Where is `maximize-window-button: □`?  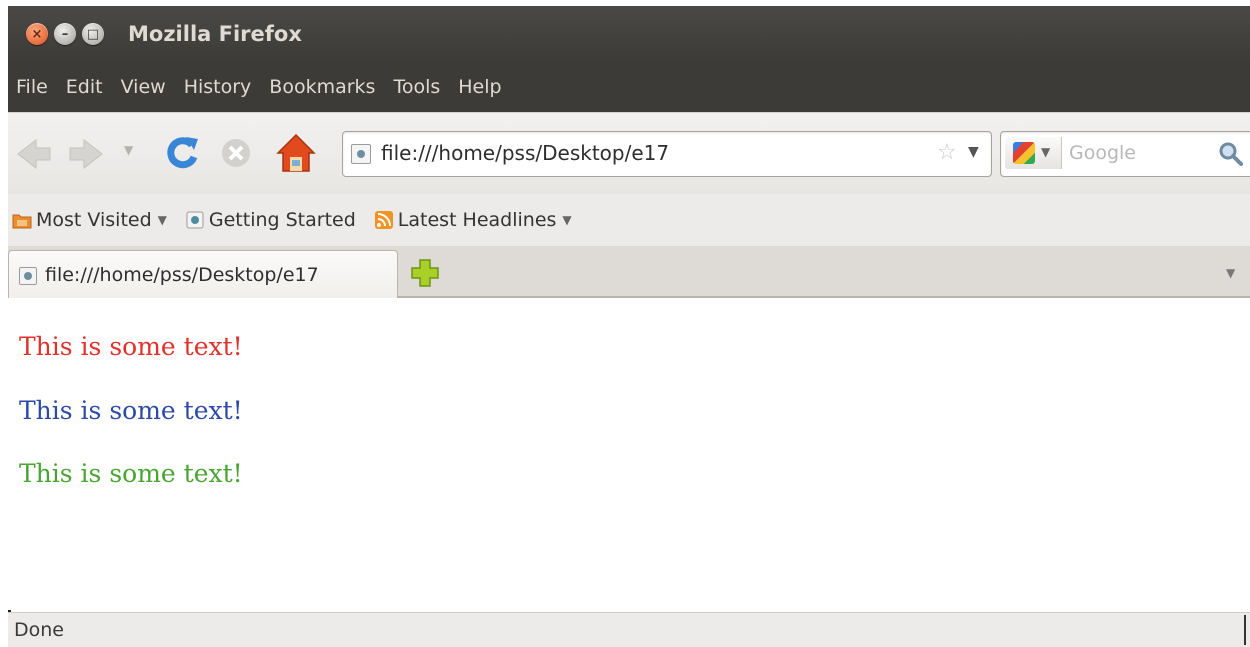
maximize-window-button: □ is located at coordinates (93, 34).